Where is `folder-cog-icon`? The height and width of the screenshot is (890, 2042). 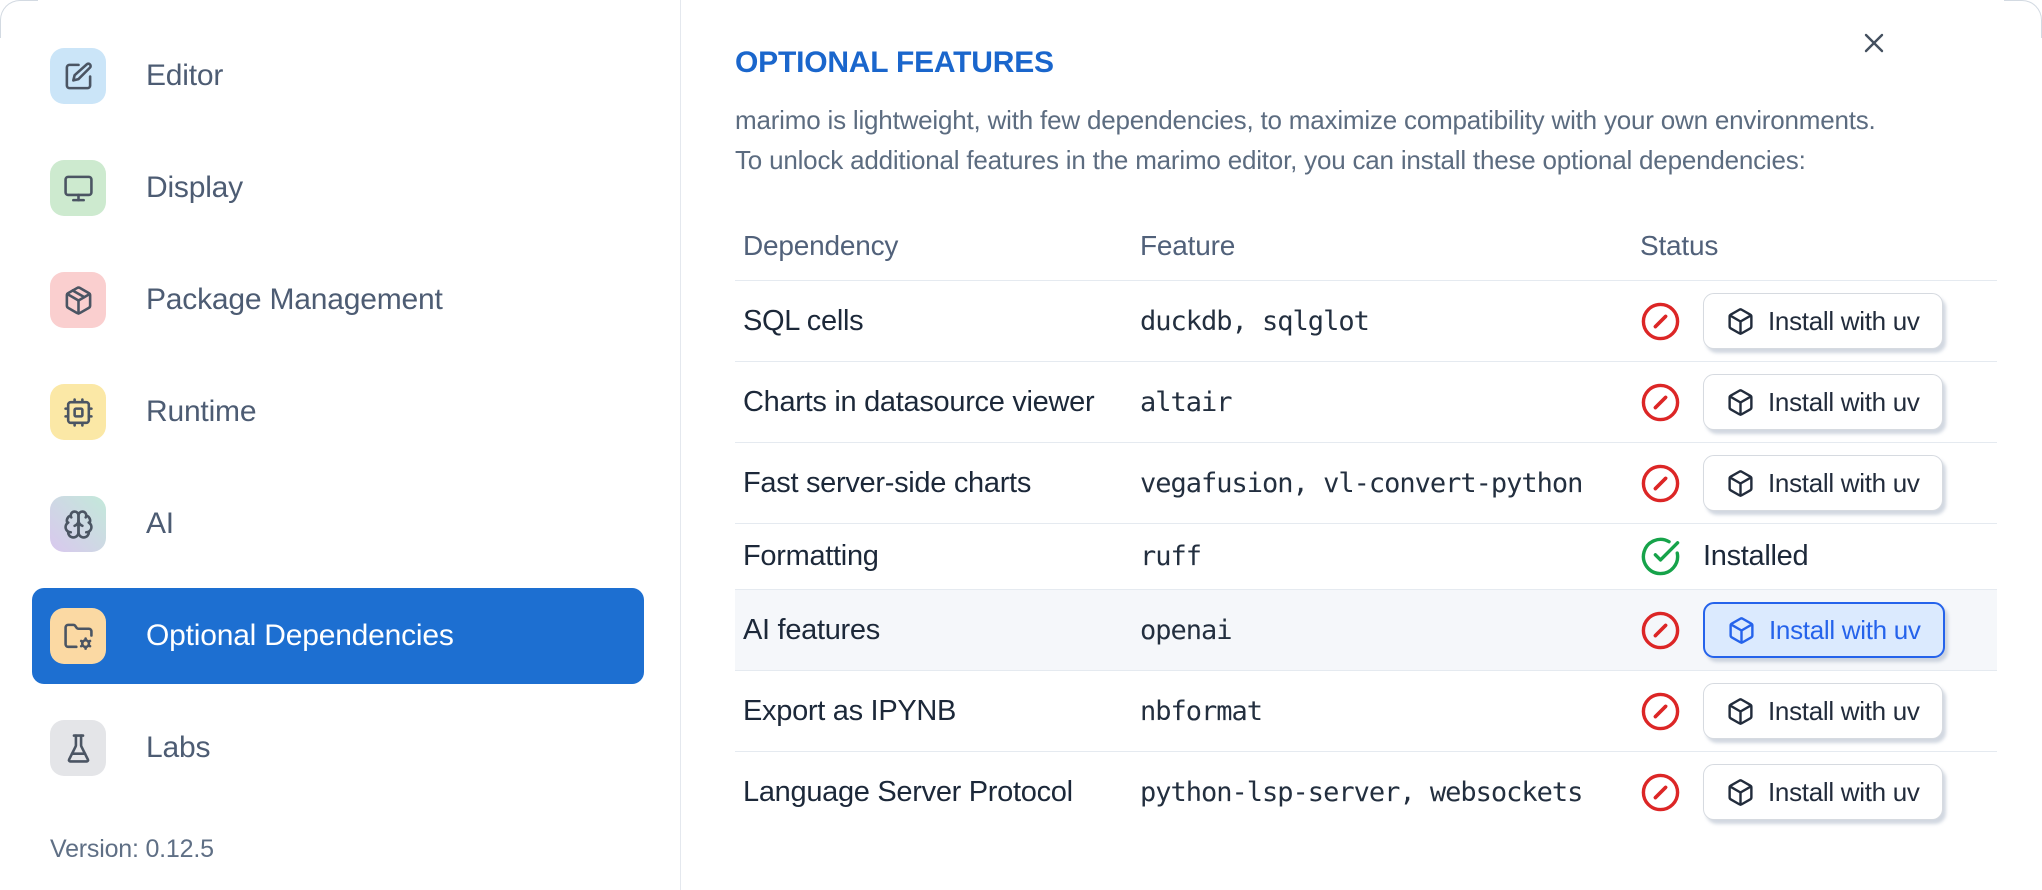
folder-cog-icon is located at coordinates (78, 636).